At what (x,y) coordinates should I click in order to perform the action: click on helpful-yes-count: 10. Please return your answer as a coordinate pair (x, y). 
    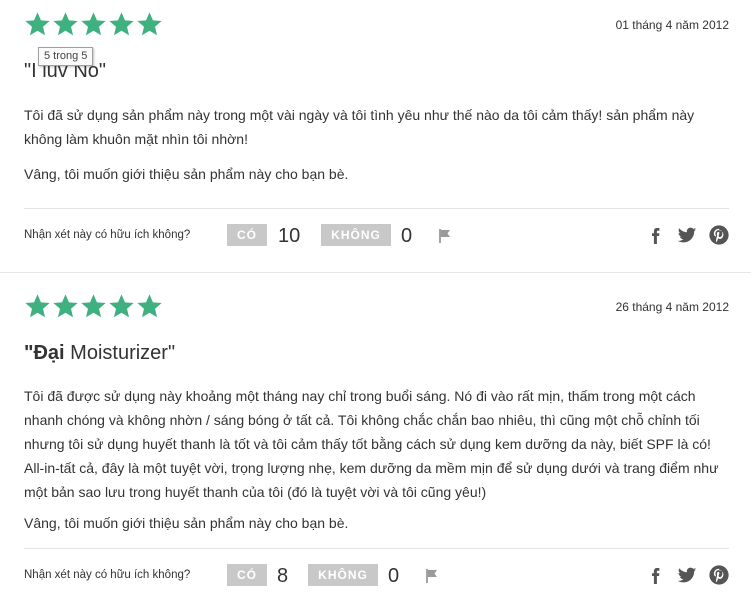
    Looking at the image, I should click on (289, 236).